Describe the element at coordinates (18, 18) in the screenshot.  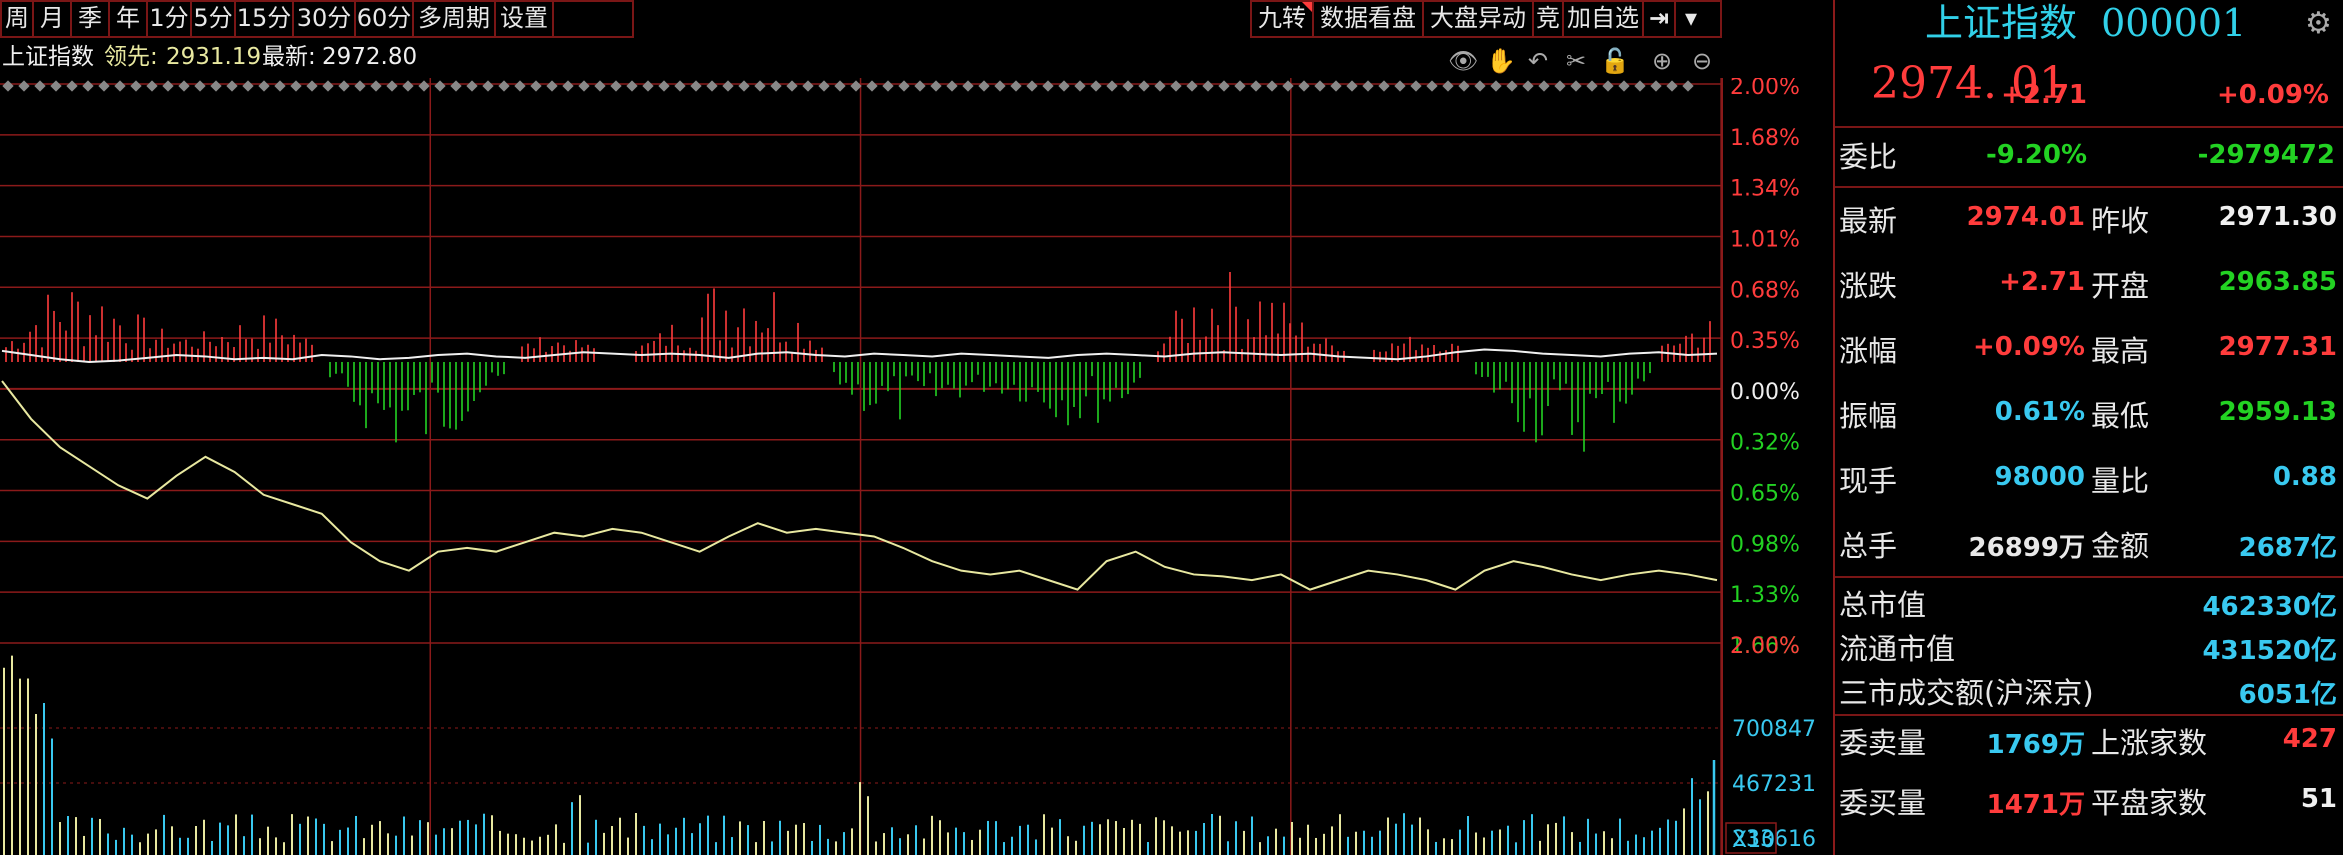
I see `period-button-0: 周` at that location.